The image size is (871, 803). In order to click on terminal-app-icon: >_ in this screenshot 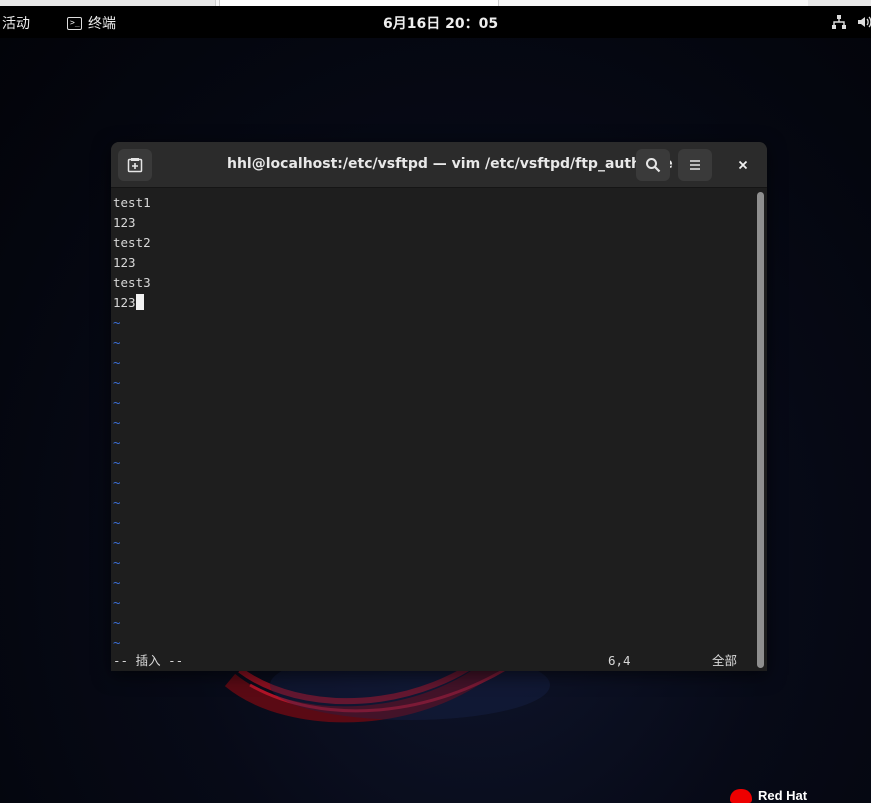, I will do `click(74, 23)`.